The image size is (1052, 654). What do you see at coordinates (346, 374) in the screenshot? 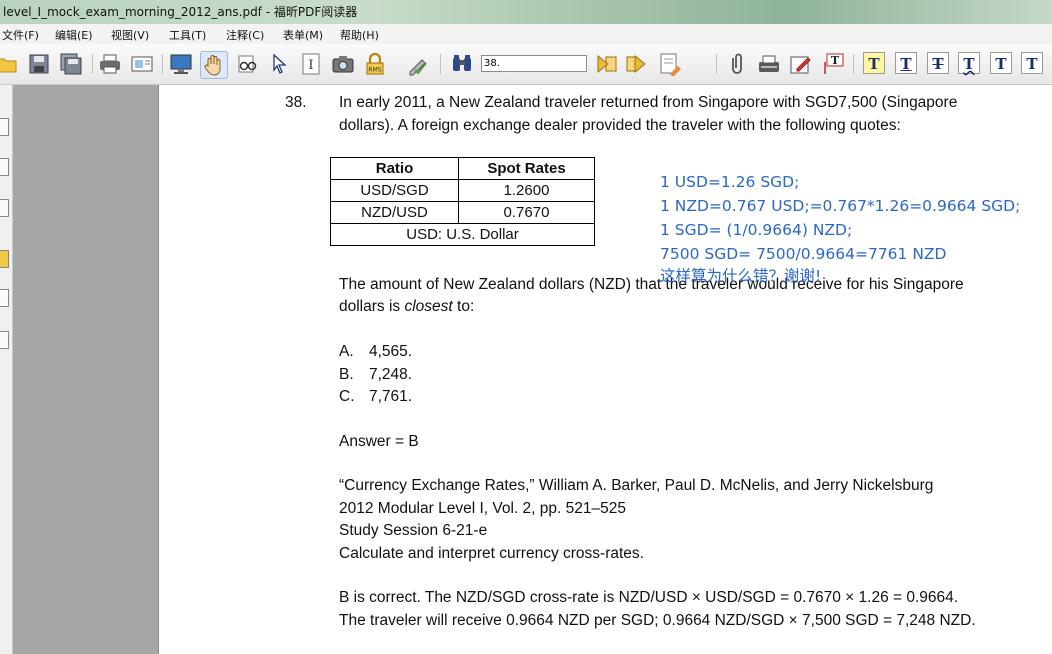
I see `option-letter: B.` at bounding box center [346, 374].